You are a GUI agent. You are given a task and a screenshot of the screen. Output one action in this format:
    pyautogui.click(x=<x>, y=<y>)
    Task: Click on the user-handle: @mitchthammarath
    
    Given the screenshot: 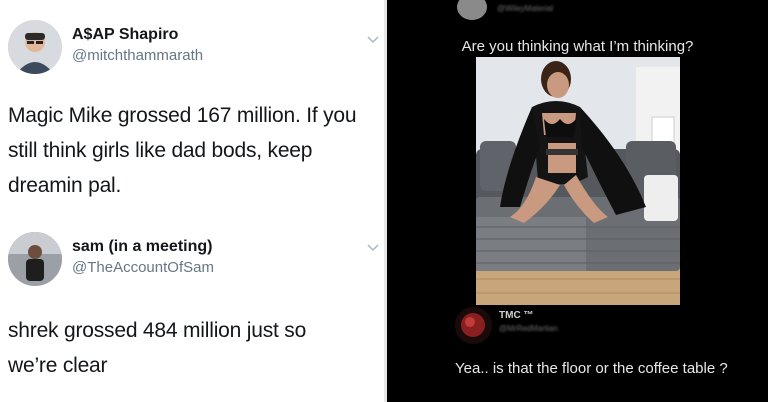 What is the action you would take?
    pyautogui.click(x=137, y=55)
    